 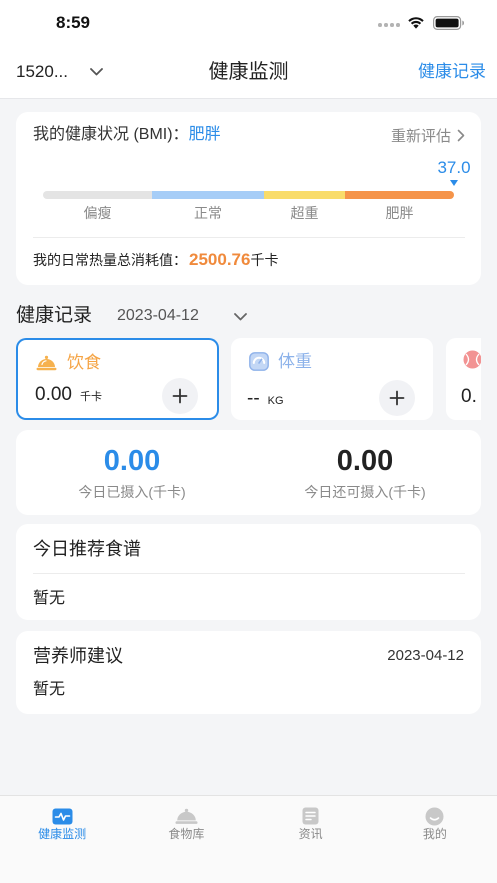 I want to click on record-card-value-row: -- KG, so click(x=265, y=399).